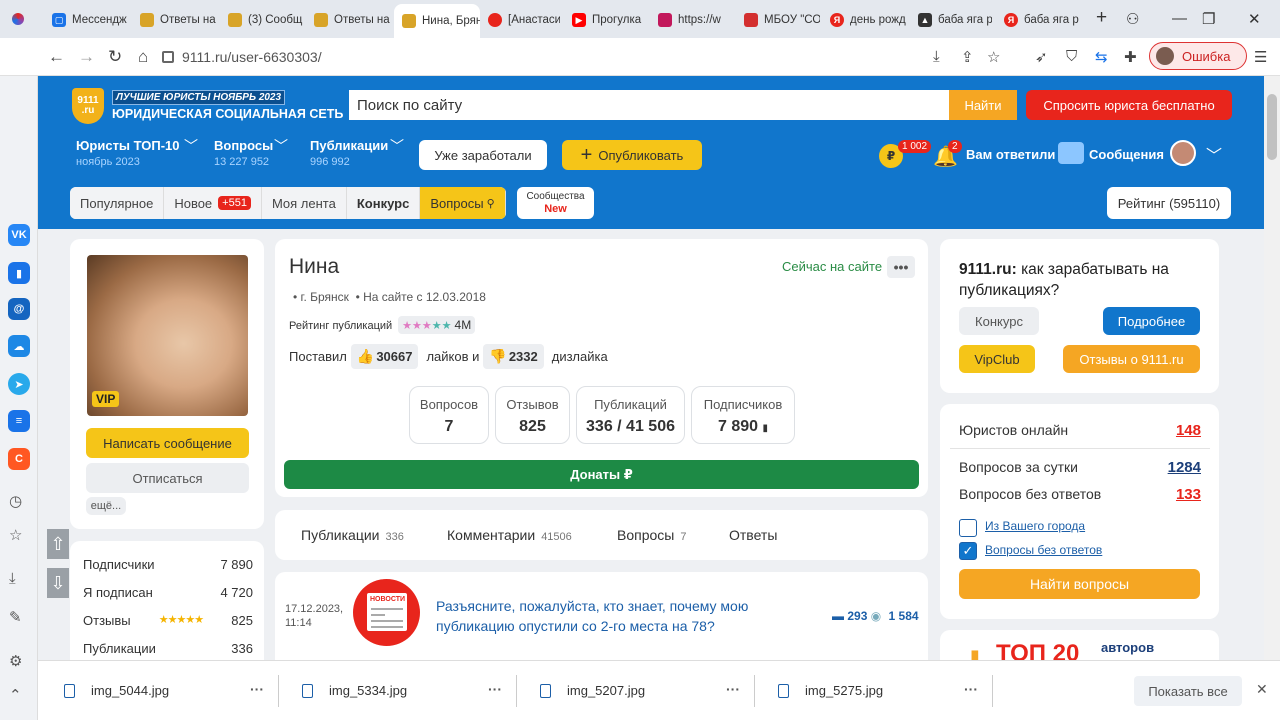  I want to click on rating-pill: ★★★★★ 4M, so click(437, 325).